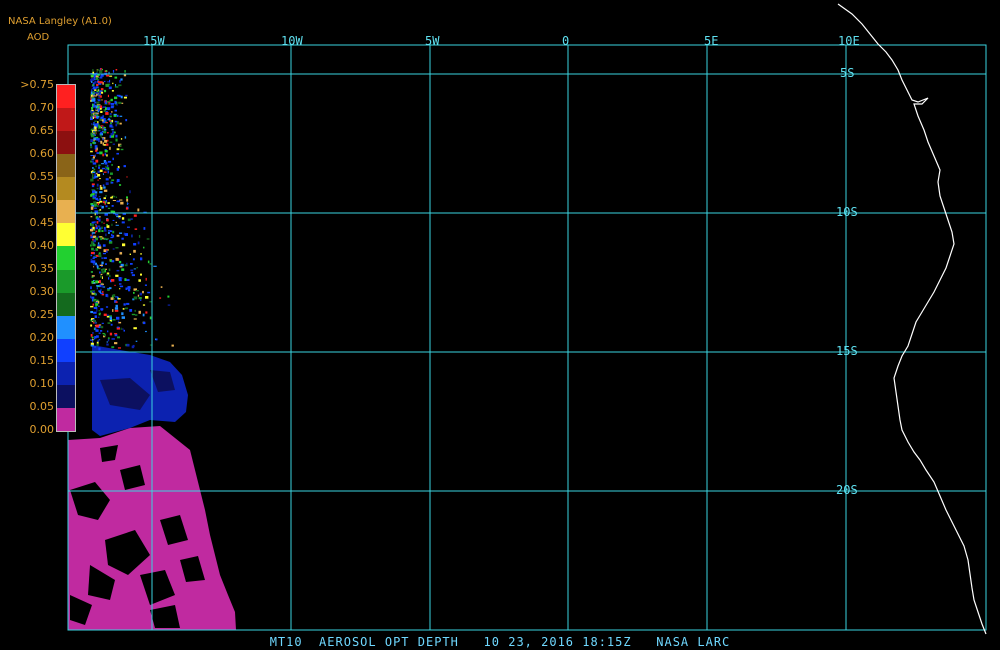 The image size is (1000, 650). What do you see at coordinates (847, 212) in the screenshot?
I see `lat-label-10s: 10S` at bounding box center [847, 212].